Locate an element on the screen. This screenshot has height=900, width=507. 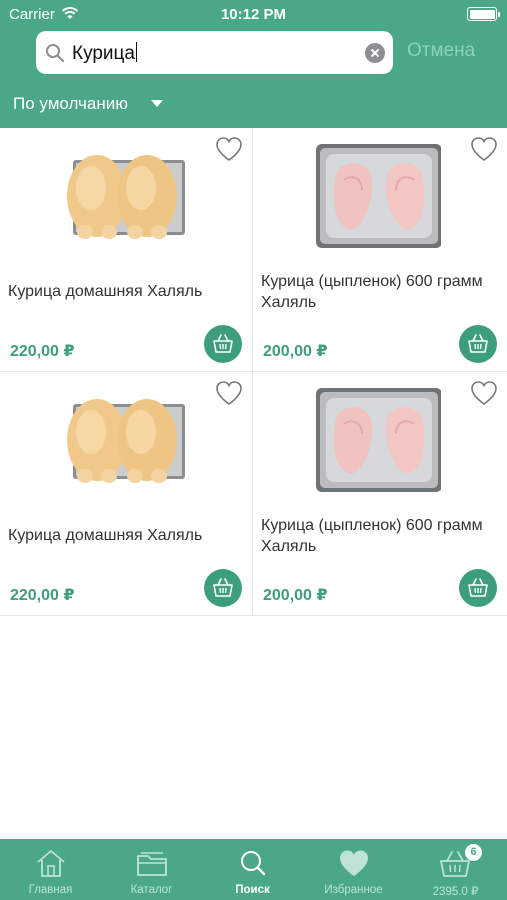
tab-label: Поиск is located at coordinates (252, 890).